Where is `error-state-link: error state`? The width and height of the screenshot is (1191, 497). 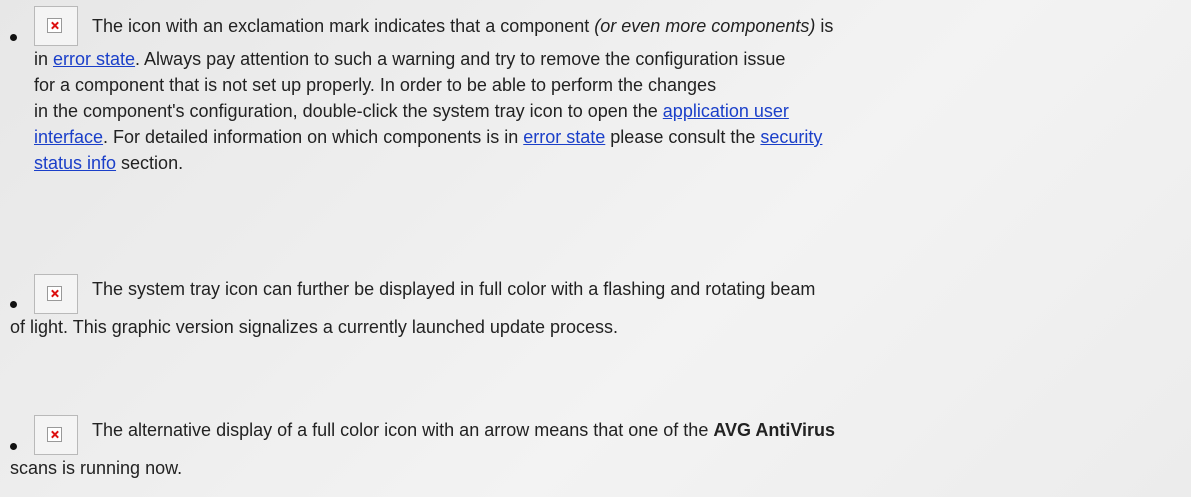 error-state-link: error state is located at coordinates (94, 59).